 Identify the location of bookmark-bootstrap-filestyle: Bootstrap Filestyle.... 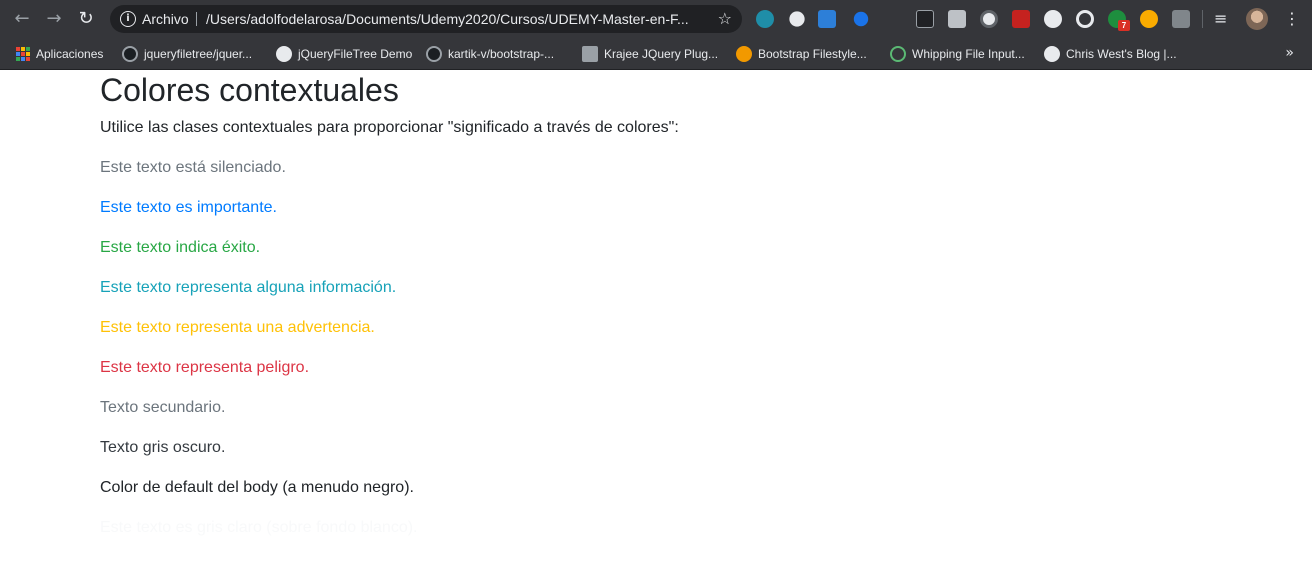
(801, 54).